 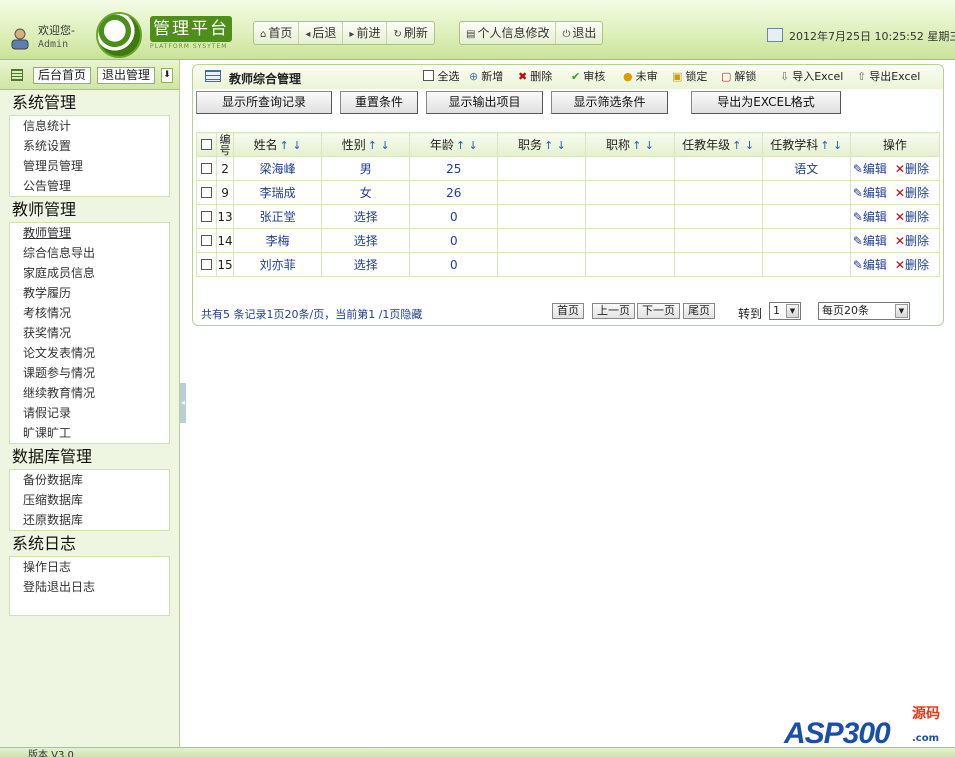 I want to click on header-checkbox, so click(x=206, y=144).